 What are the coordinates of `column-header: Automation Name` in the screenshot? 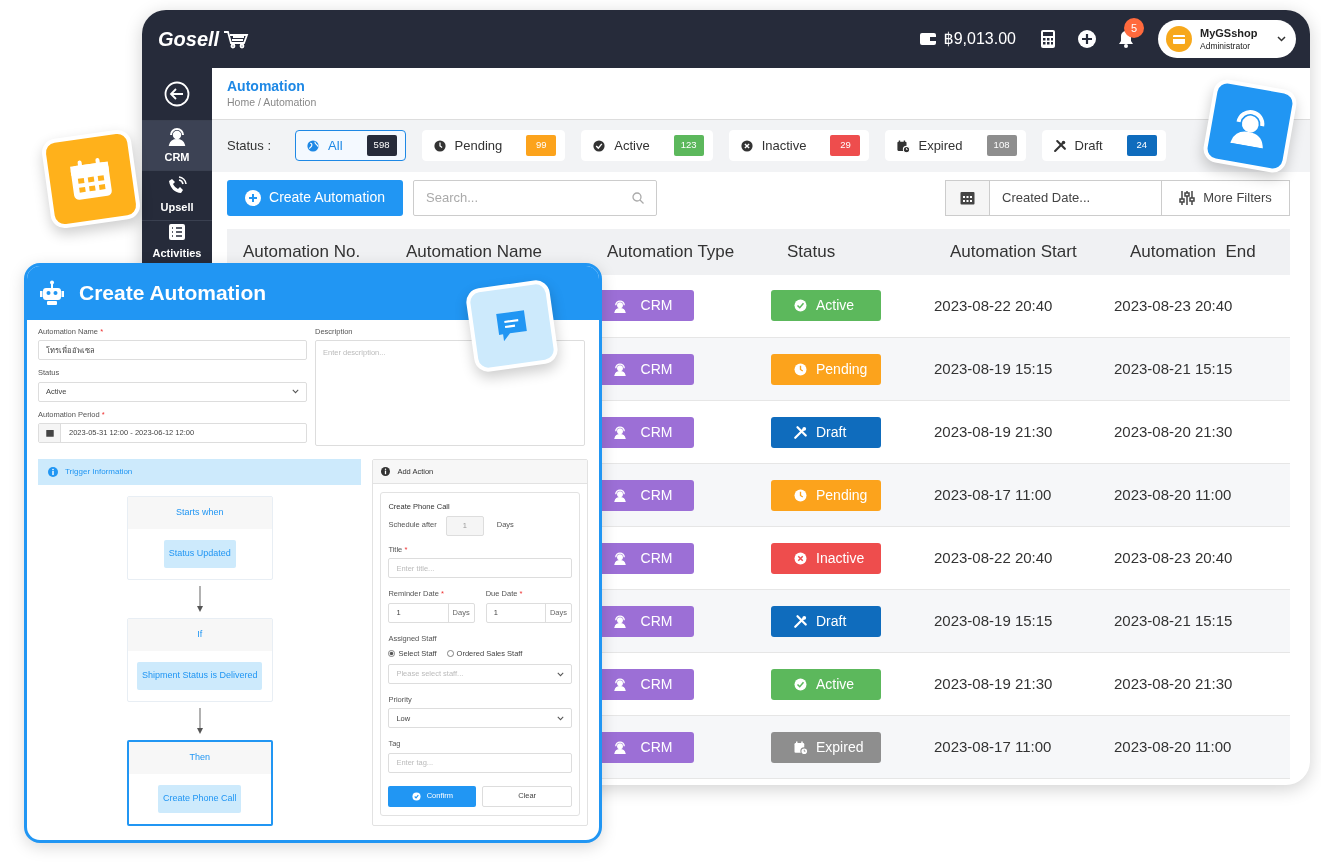 It's located at (474, 251).